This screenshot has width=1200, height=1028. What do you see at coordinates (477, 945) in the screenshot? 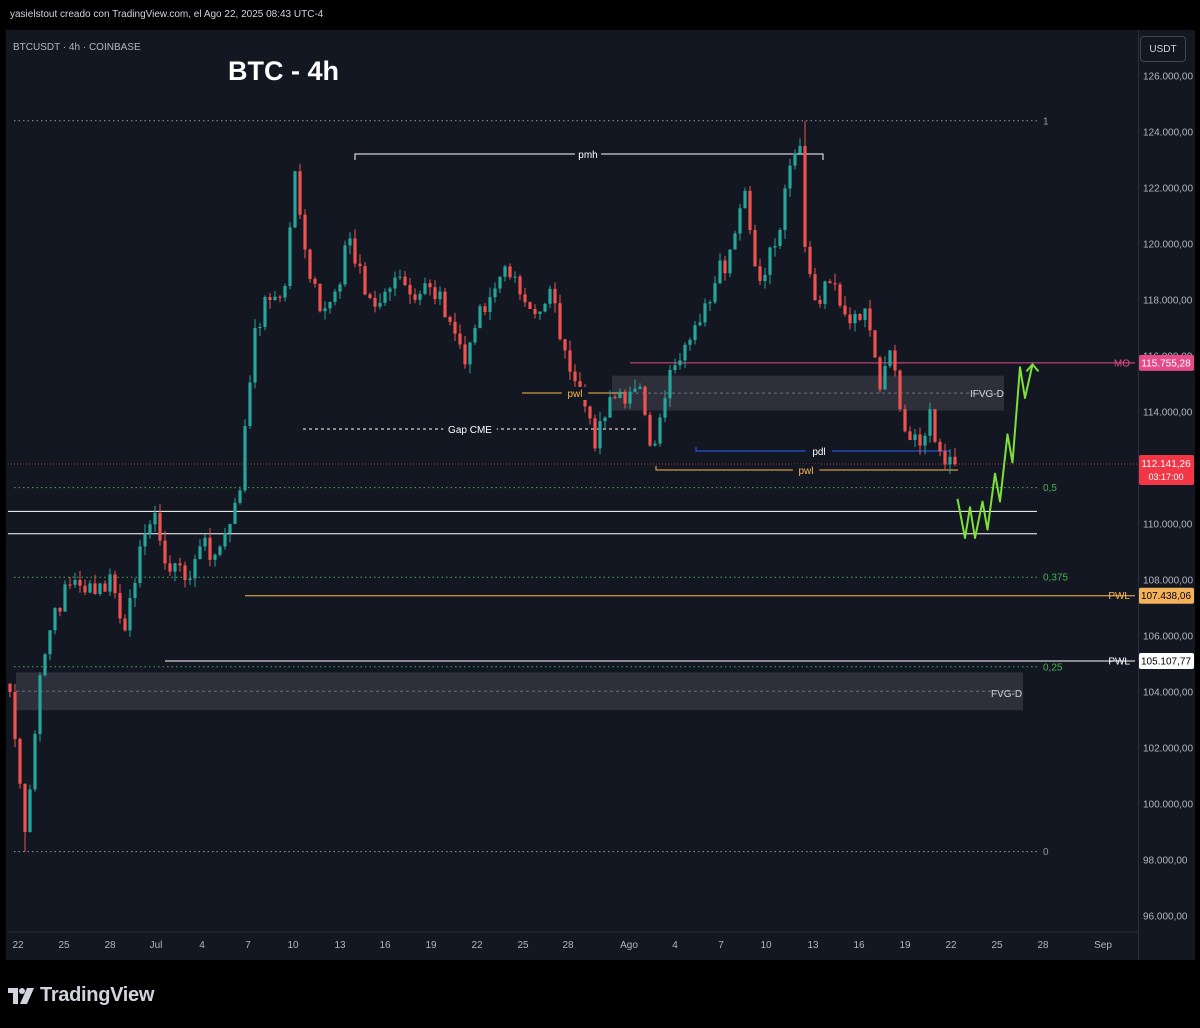
I see `x-tick-label: 22` at bounding box center [477, 945].